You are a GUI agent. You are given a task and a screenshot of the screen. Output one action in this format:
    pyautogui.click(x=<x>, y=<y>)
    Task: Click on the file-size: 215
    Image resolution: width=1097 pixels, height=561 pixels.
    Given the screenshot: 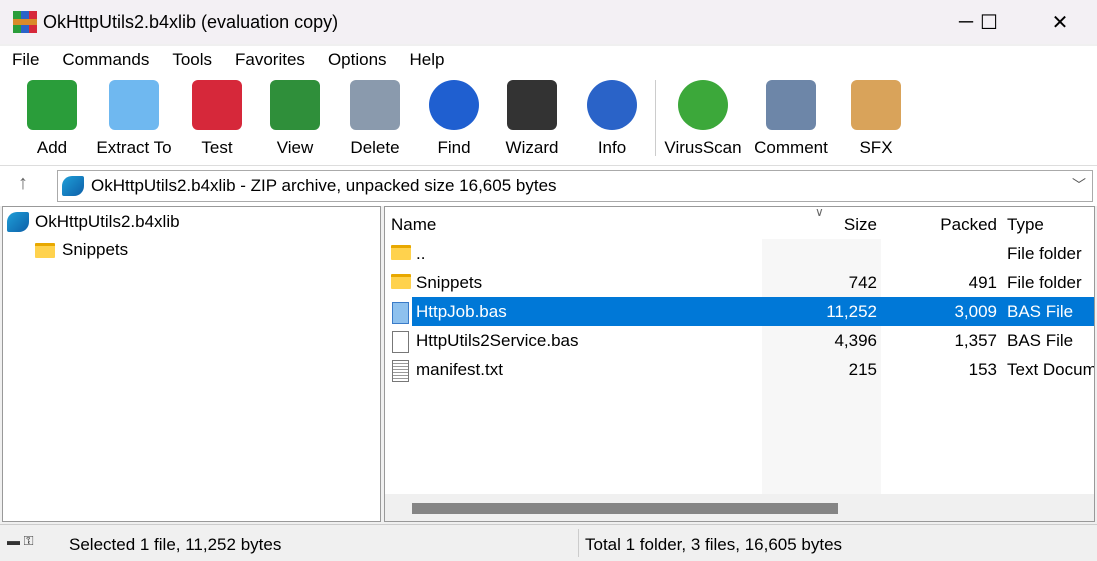 What is the action you would take?
    pyautogui.click(x=862, y=369)
    